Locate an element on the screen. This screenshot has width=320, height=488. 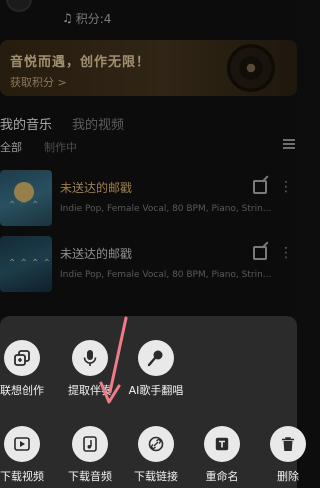
microphone-icon is located at coordinates (90, 358).